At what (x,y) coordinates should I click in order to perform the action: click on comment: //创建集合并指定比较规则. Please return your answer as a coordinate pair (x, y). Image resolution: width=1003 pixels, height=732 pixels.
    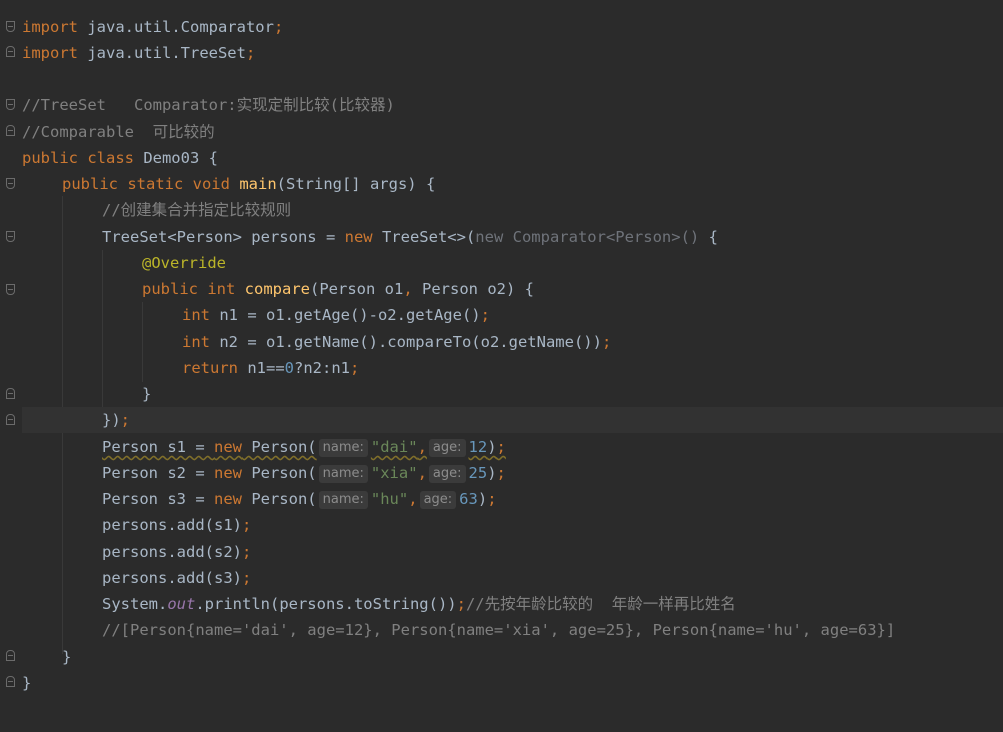
    Looking at the image, I should click on (197, 210).